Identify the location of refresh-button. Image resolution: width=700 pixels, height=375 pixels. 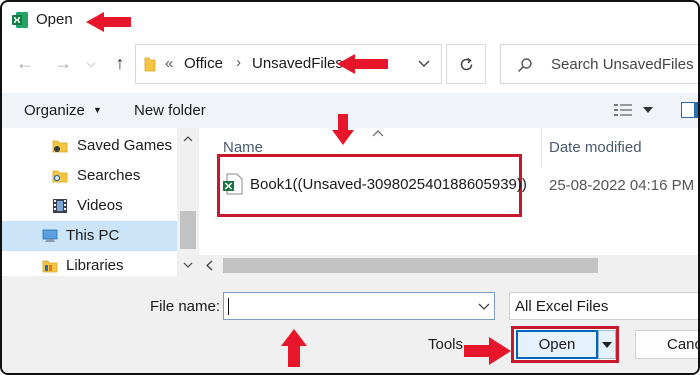
(466, 64).